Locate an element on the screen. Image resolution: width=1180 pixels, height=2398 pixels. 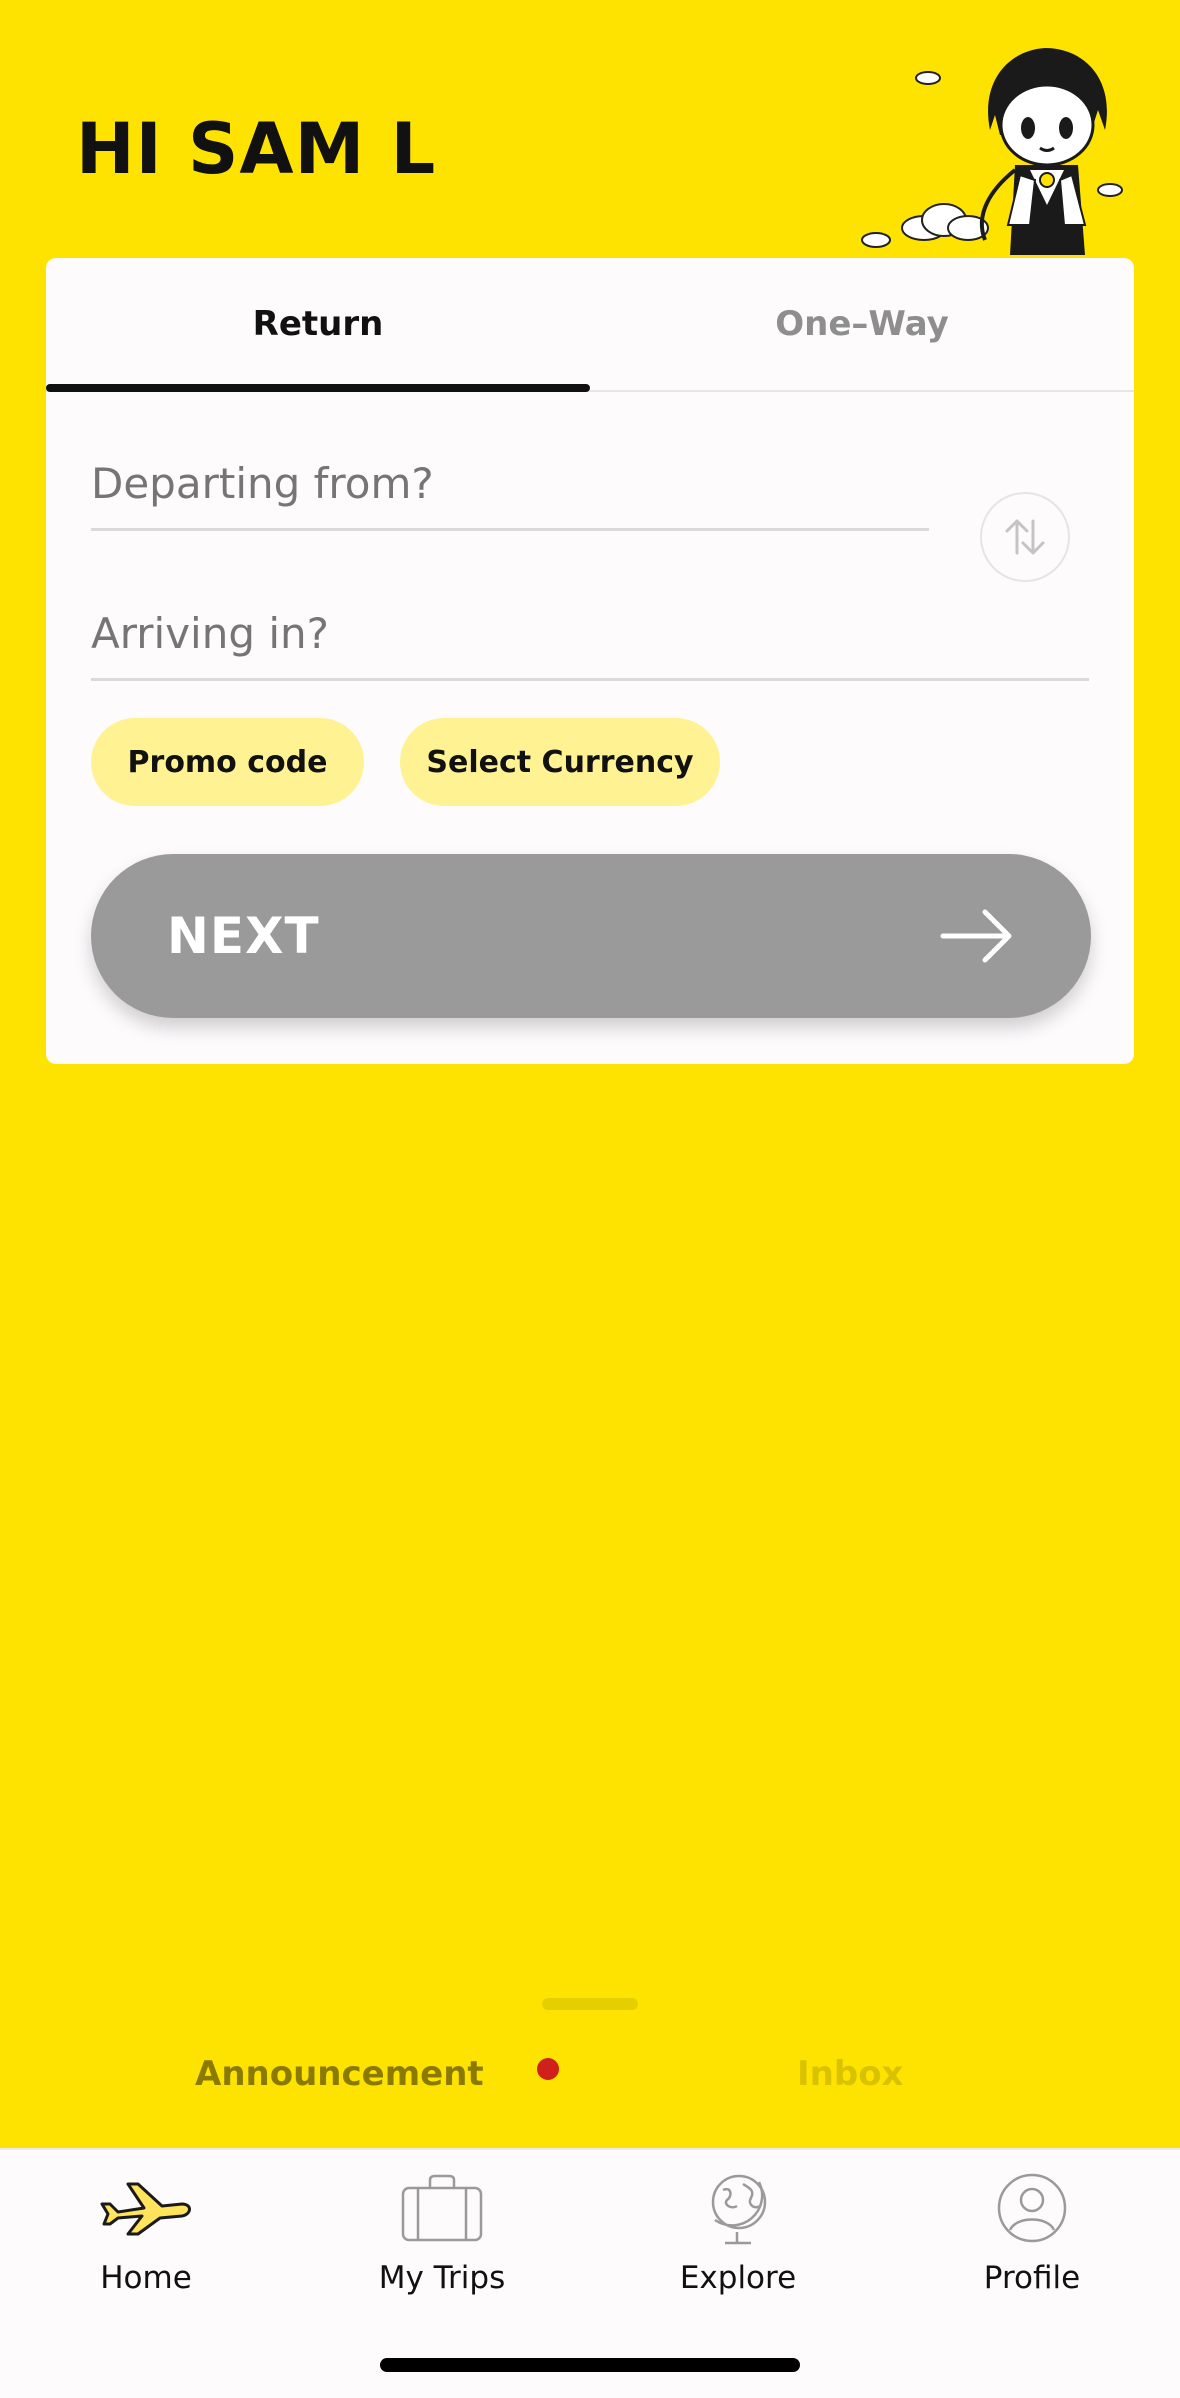
airplane-icon is located at coordinates (145, 2209).